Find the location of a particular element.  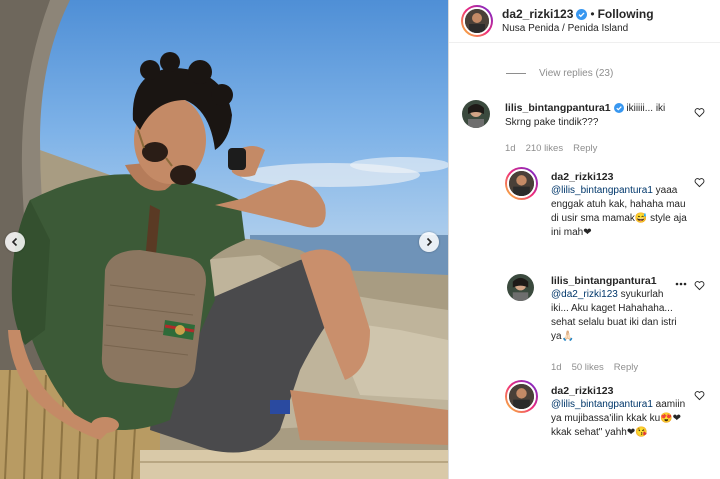

chevron-right-icon is located at coordinates (429, 242).